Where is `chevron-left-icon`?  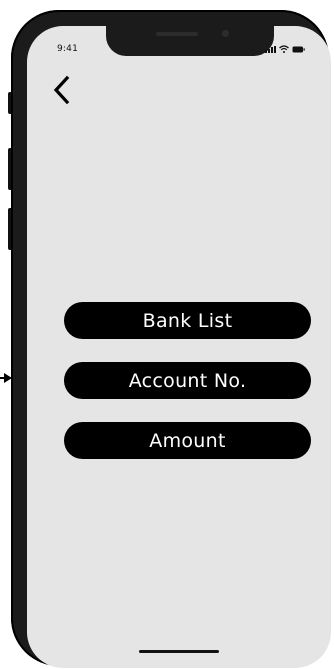 chevron-left-icon is located at coordinates (61, 90).